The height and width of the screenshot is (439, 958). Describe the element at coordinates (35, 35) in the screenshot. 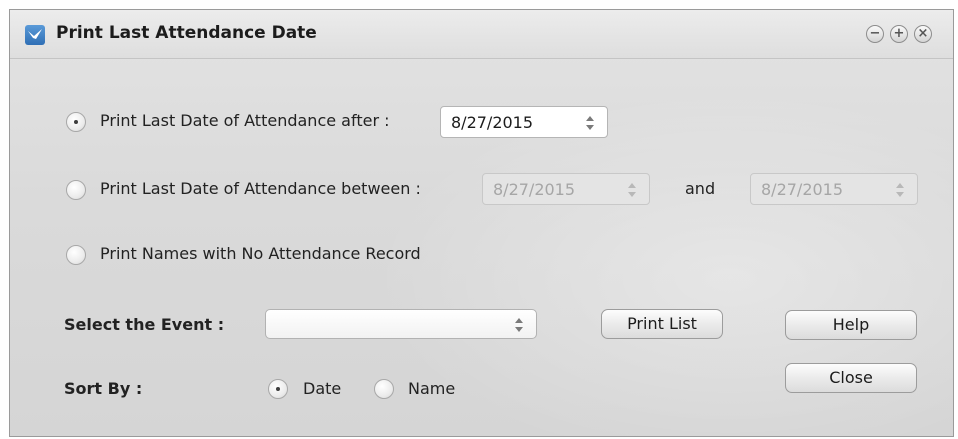

I see `app-bird-icon` at that location.